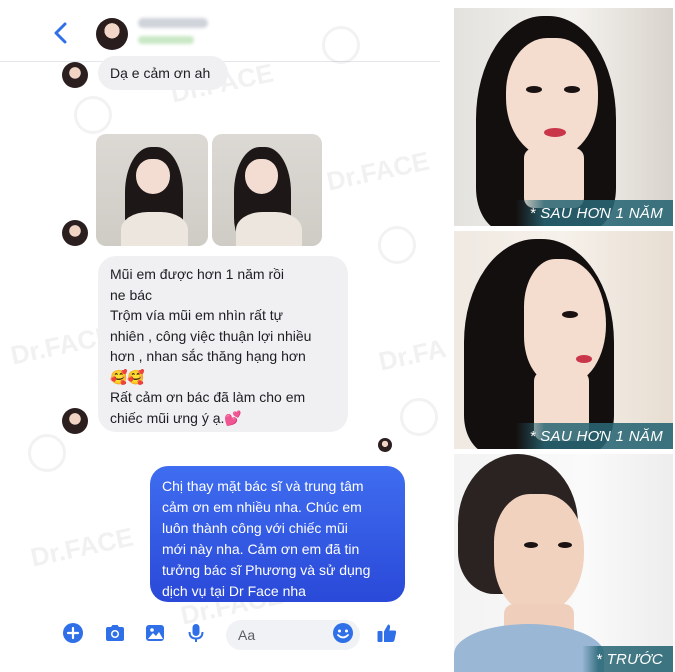  What do you see at coordinates (563, 117) in the screenshot?
I see `after-photo-front: * SAU HƠN 1 NĂM` at bounding box center [563, 117].